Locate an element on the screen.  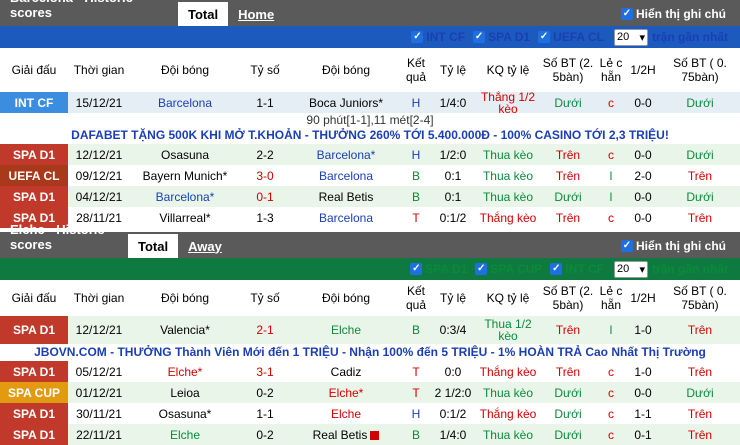
select-value: 20 is located at coordinates (623, 269).